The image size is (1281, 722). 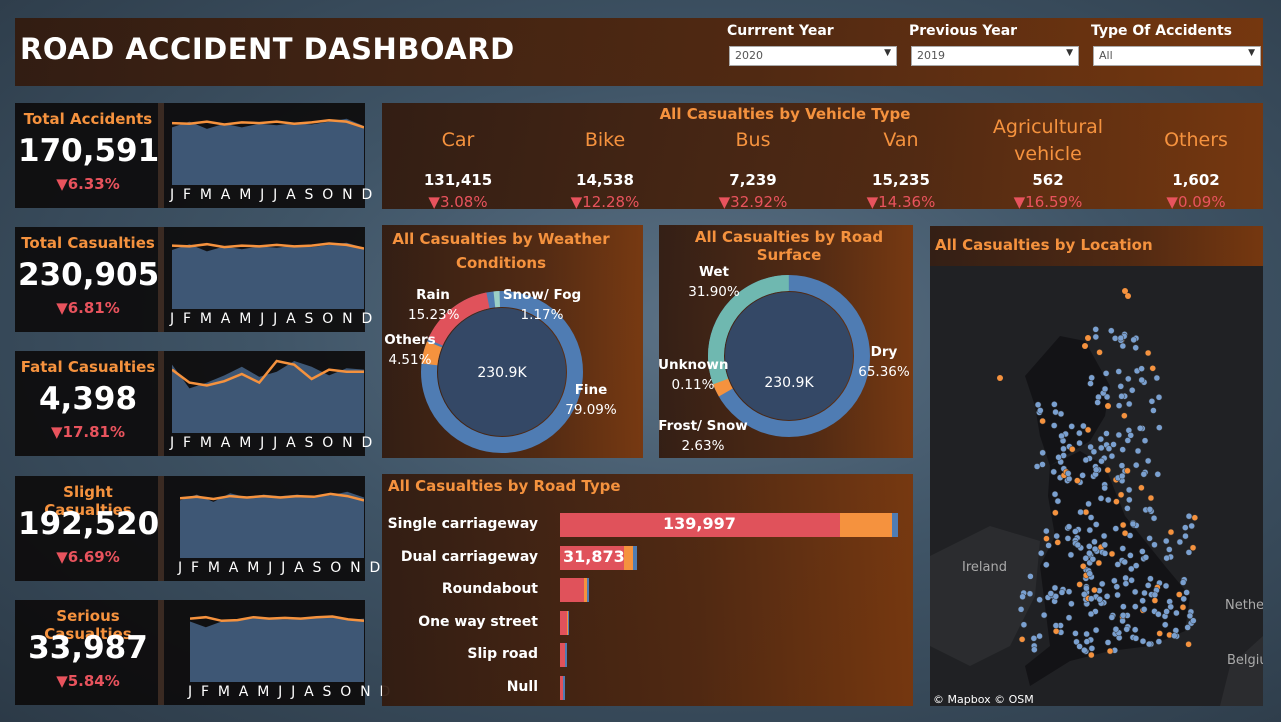 What do you see at coordinates (88, 557) in the screenshot?
I see `kpi-delta: ▼6.69%` at bounding box center [88, 557].